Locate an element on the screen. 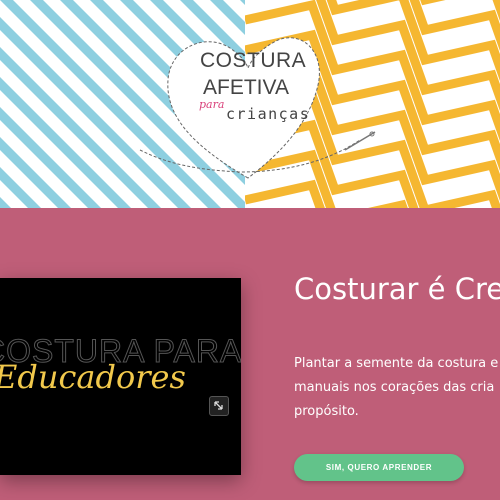 Image resolution: width=500 pixels, height=500 pixels. paragraph-line: manuais nos corações das cria is located at coordinates (394, 387).